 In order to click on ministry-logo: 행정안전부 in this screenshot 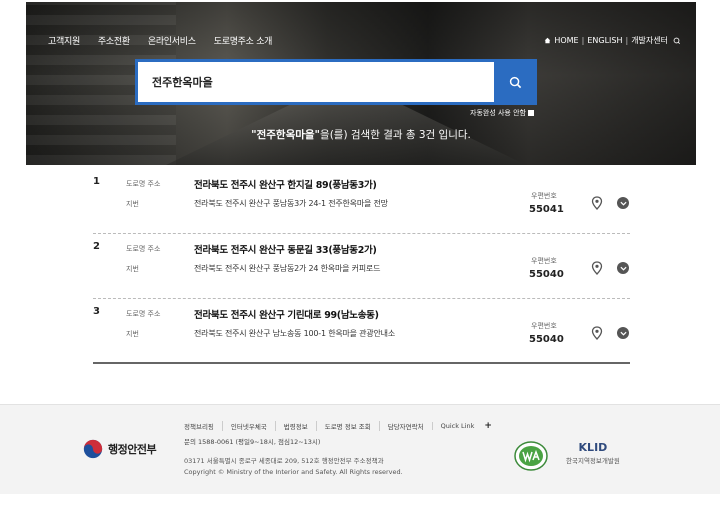, I will do `click(119, 449)`.